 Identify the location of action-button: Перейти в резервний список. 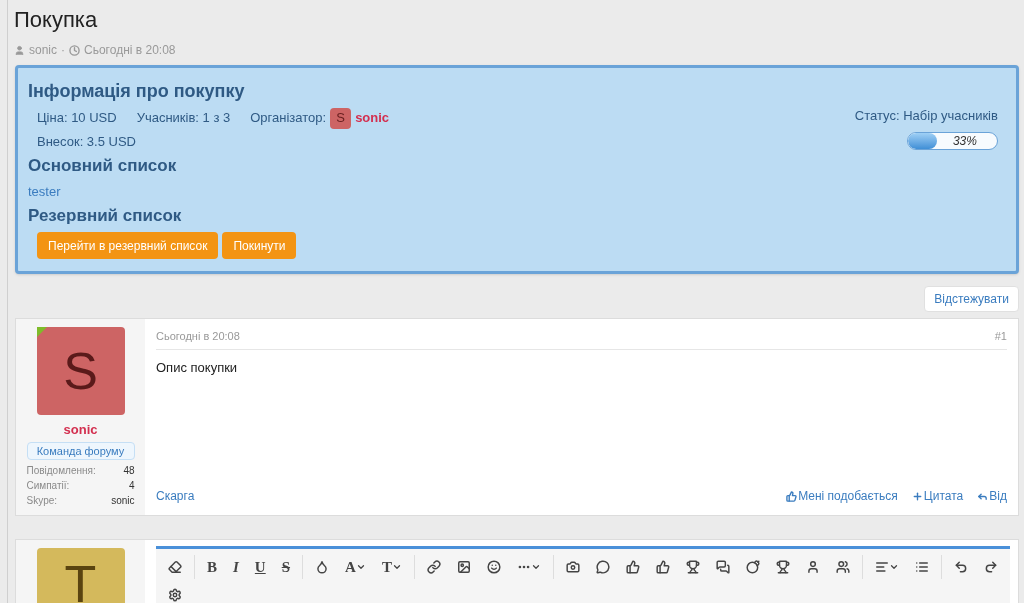
(128, 245).